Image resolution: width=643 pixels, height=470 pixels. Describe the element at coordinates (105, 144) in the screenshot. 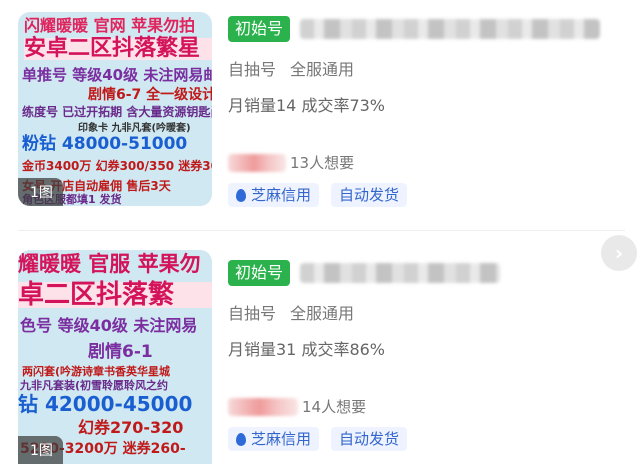

I see `thumb-text: 粉钻 48000-51000` at that location.